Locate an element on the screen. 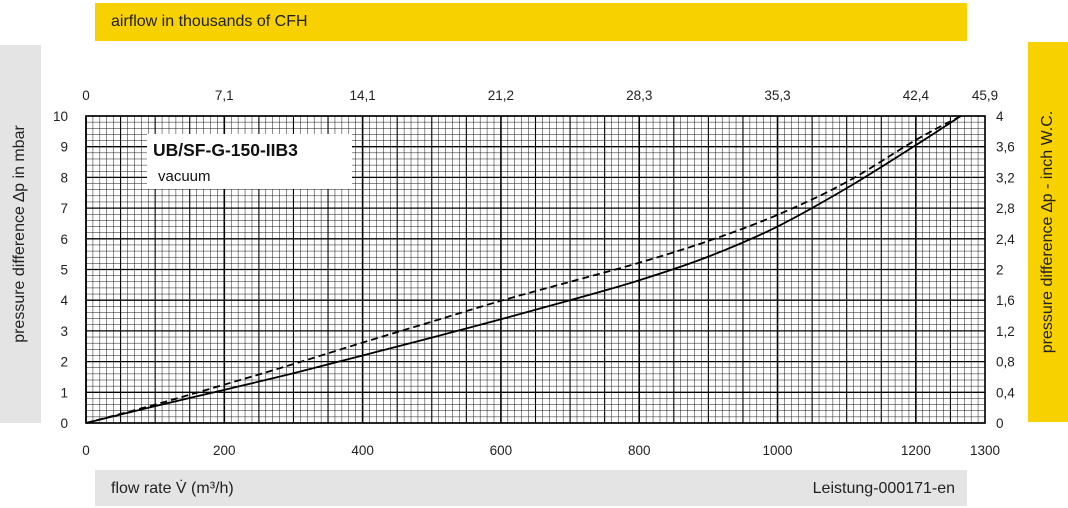 The height and width of the screenshot is (508, 1068). y2-tick-label: 1,6 is located at coordinates (1005, 300).